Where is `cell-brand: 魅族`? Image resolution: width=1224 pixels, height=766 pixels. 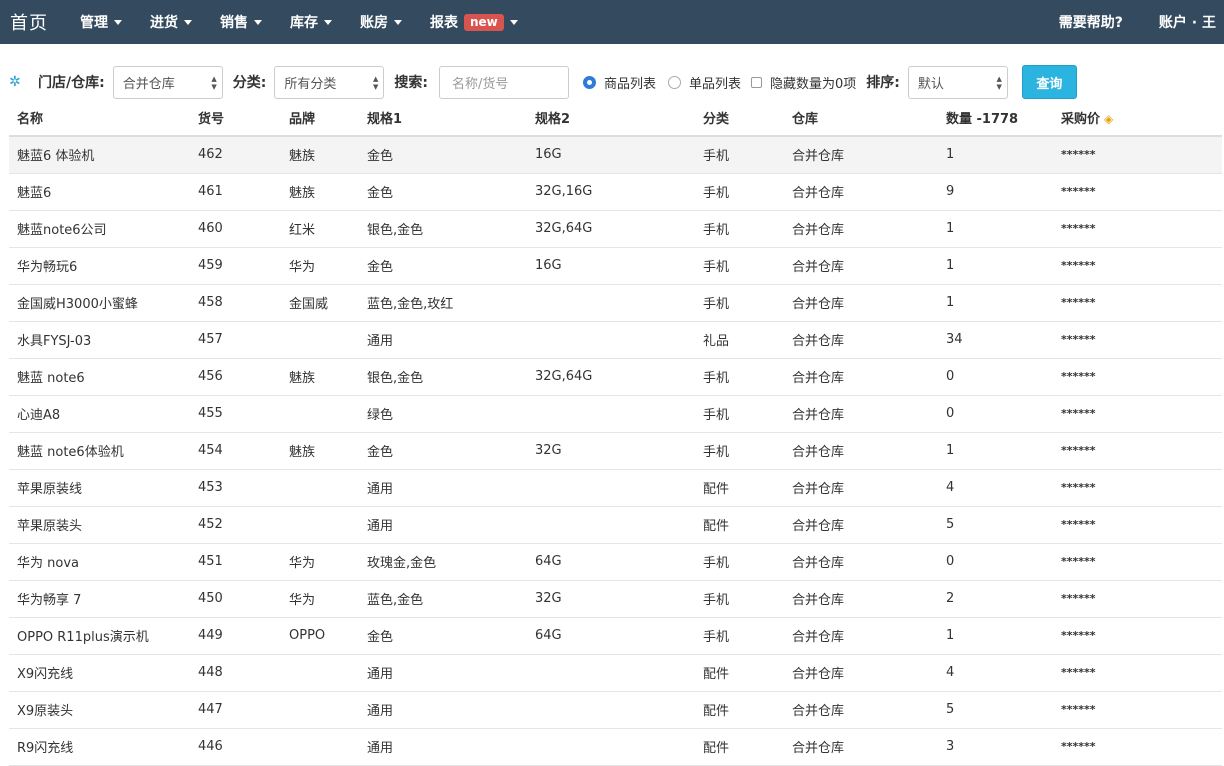 cell-brand: 魅族 is located at coordinates (320, 192).